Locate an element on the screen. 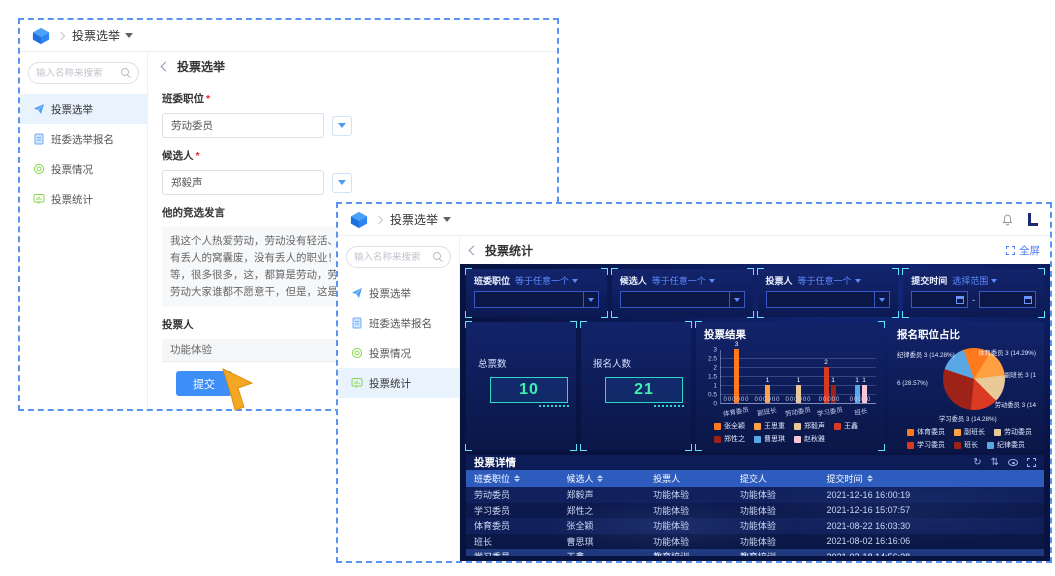 Image resolution: width=1055 pixels, height=576 pixels. breadcrumb-label: 投票选举 is located at coordinates (96, 36).